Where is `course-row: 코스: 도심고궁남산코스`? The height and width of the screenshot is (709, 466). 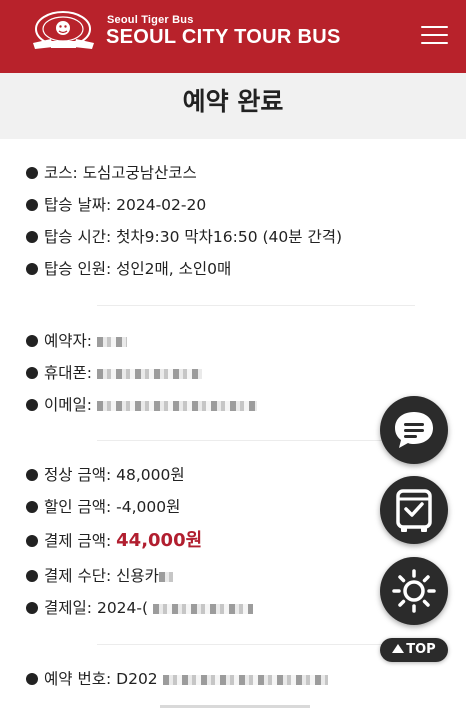
course-row: 코스: 도심고궁남산코스 is located at coordinates (111, 173).